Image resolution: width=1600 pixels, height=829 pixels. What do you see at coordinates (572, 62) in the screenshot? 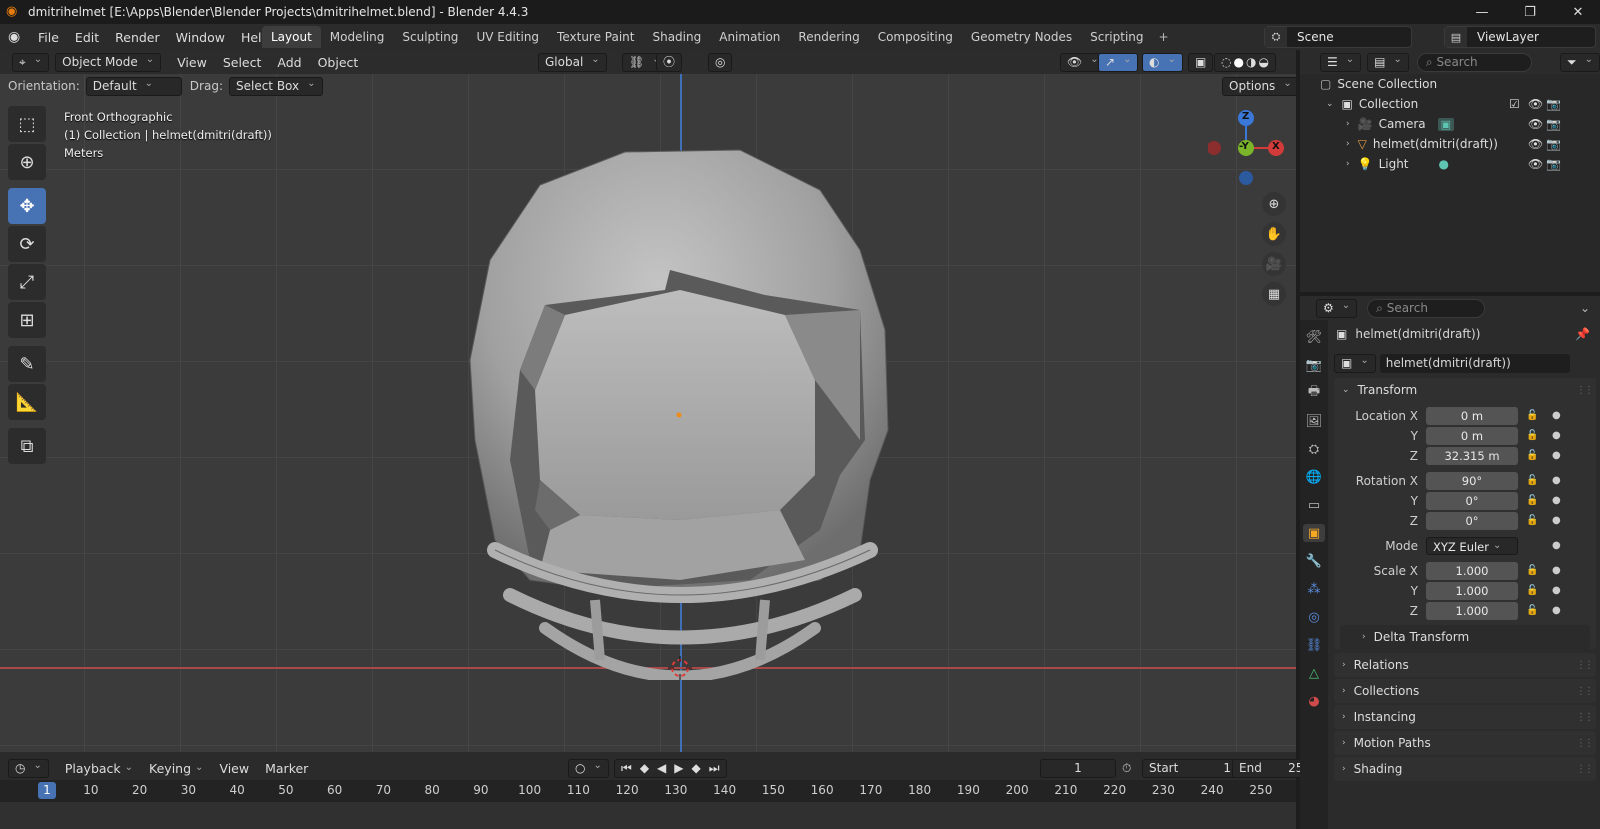
I see `transform-orientation-select: Global` at bounding box center [572, 62].